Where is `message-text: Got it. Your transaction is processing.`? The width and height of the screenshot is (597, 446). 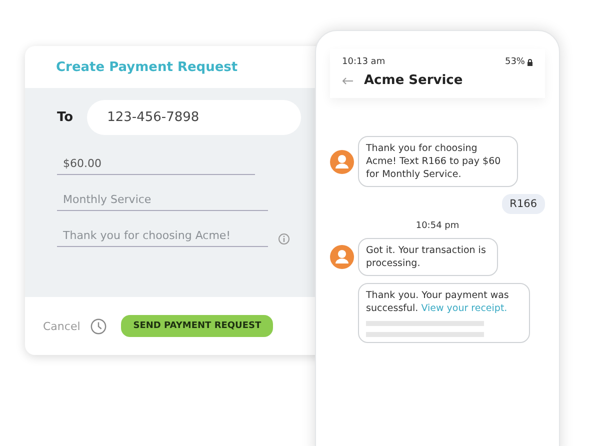 message-text: Got it. Your transaction is processing. is located at coordinates (426, 257).